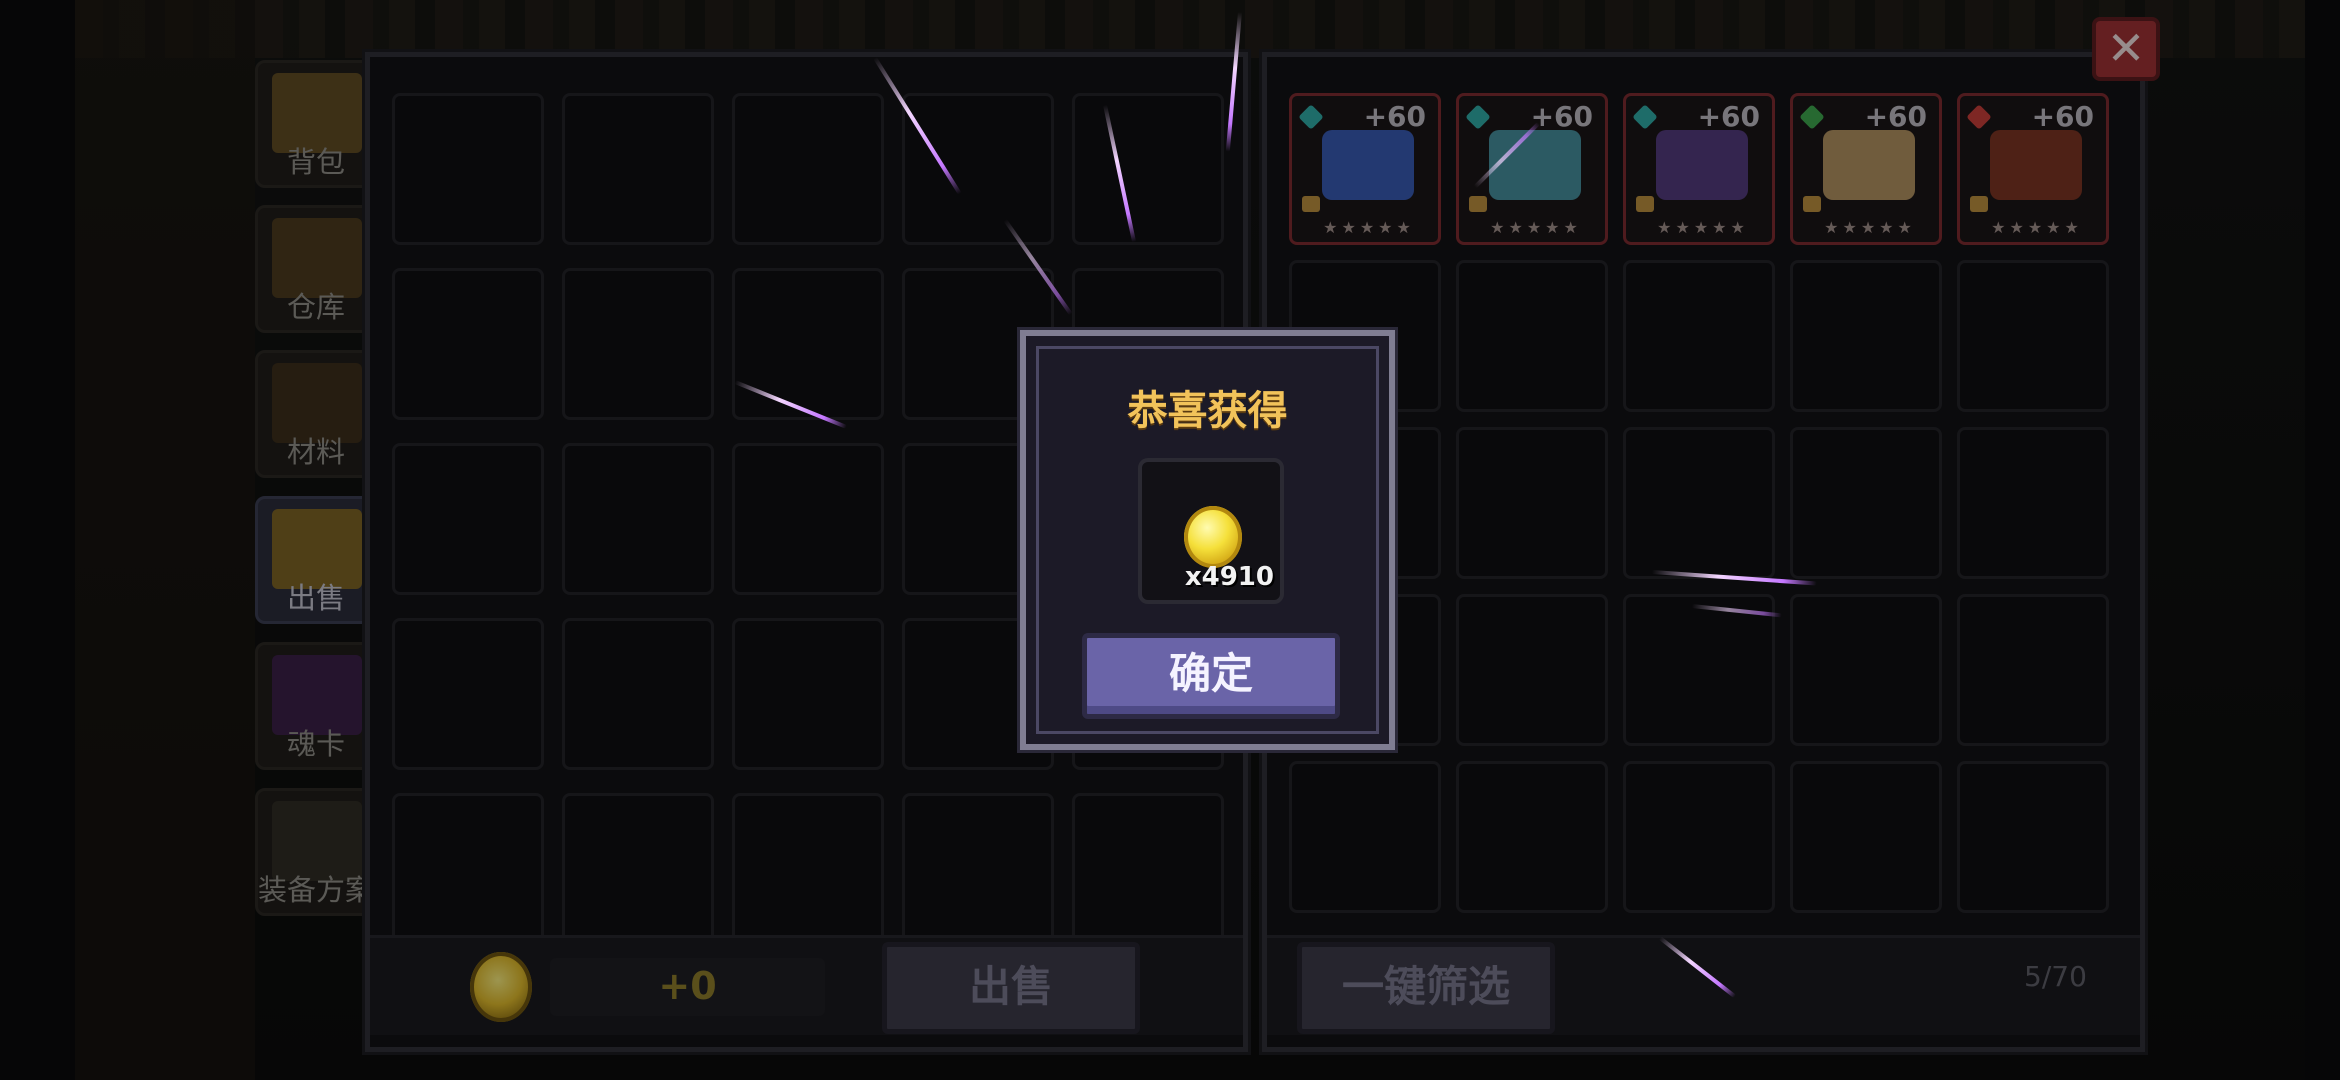 This screenshot has width=2340, height=1080. Describe the element at coordinates (1207, 411) in the screenshot. I see `reward-dialog-title: 恭喜获得` at that location.